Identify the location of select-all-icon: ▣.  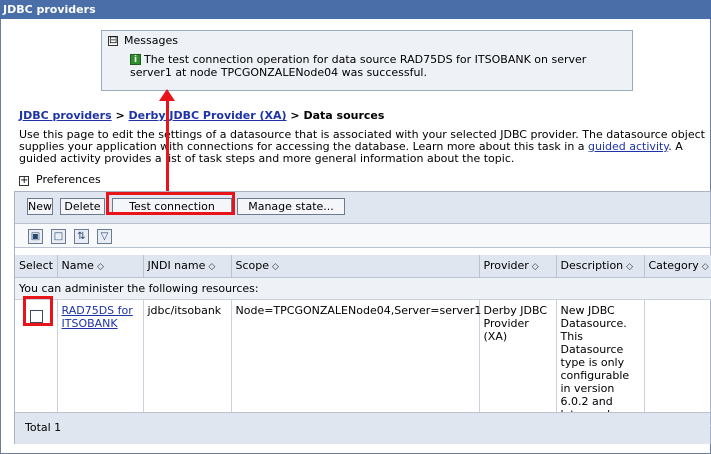
(35, 236).